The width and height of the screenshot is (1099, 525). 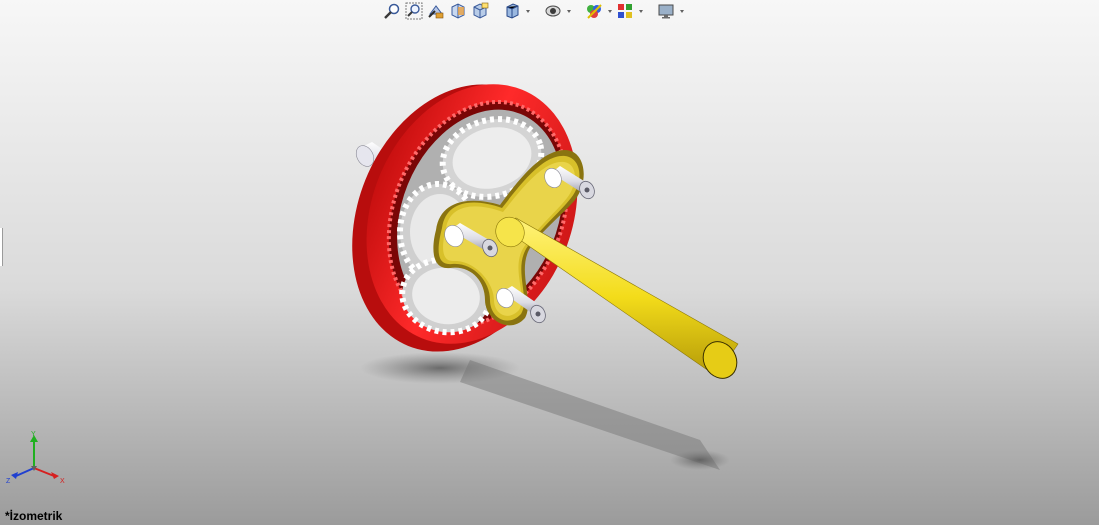 I want to click on display-style-icon, so click(x=553, y=11).